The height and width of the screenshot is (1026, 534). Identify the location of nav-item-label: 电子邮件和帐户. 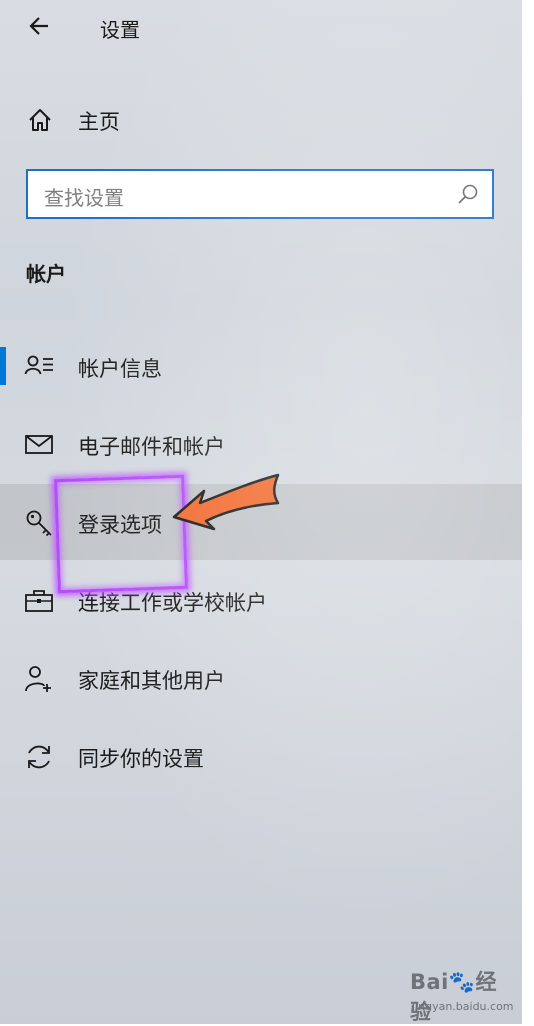
(151, 447).